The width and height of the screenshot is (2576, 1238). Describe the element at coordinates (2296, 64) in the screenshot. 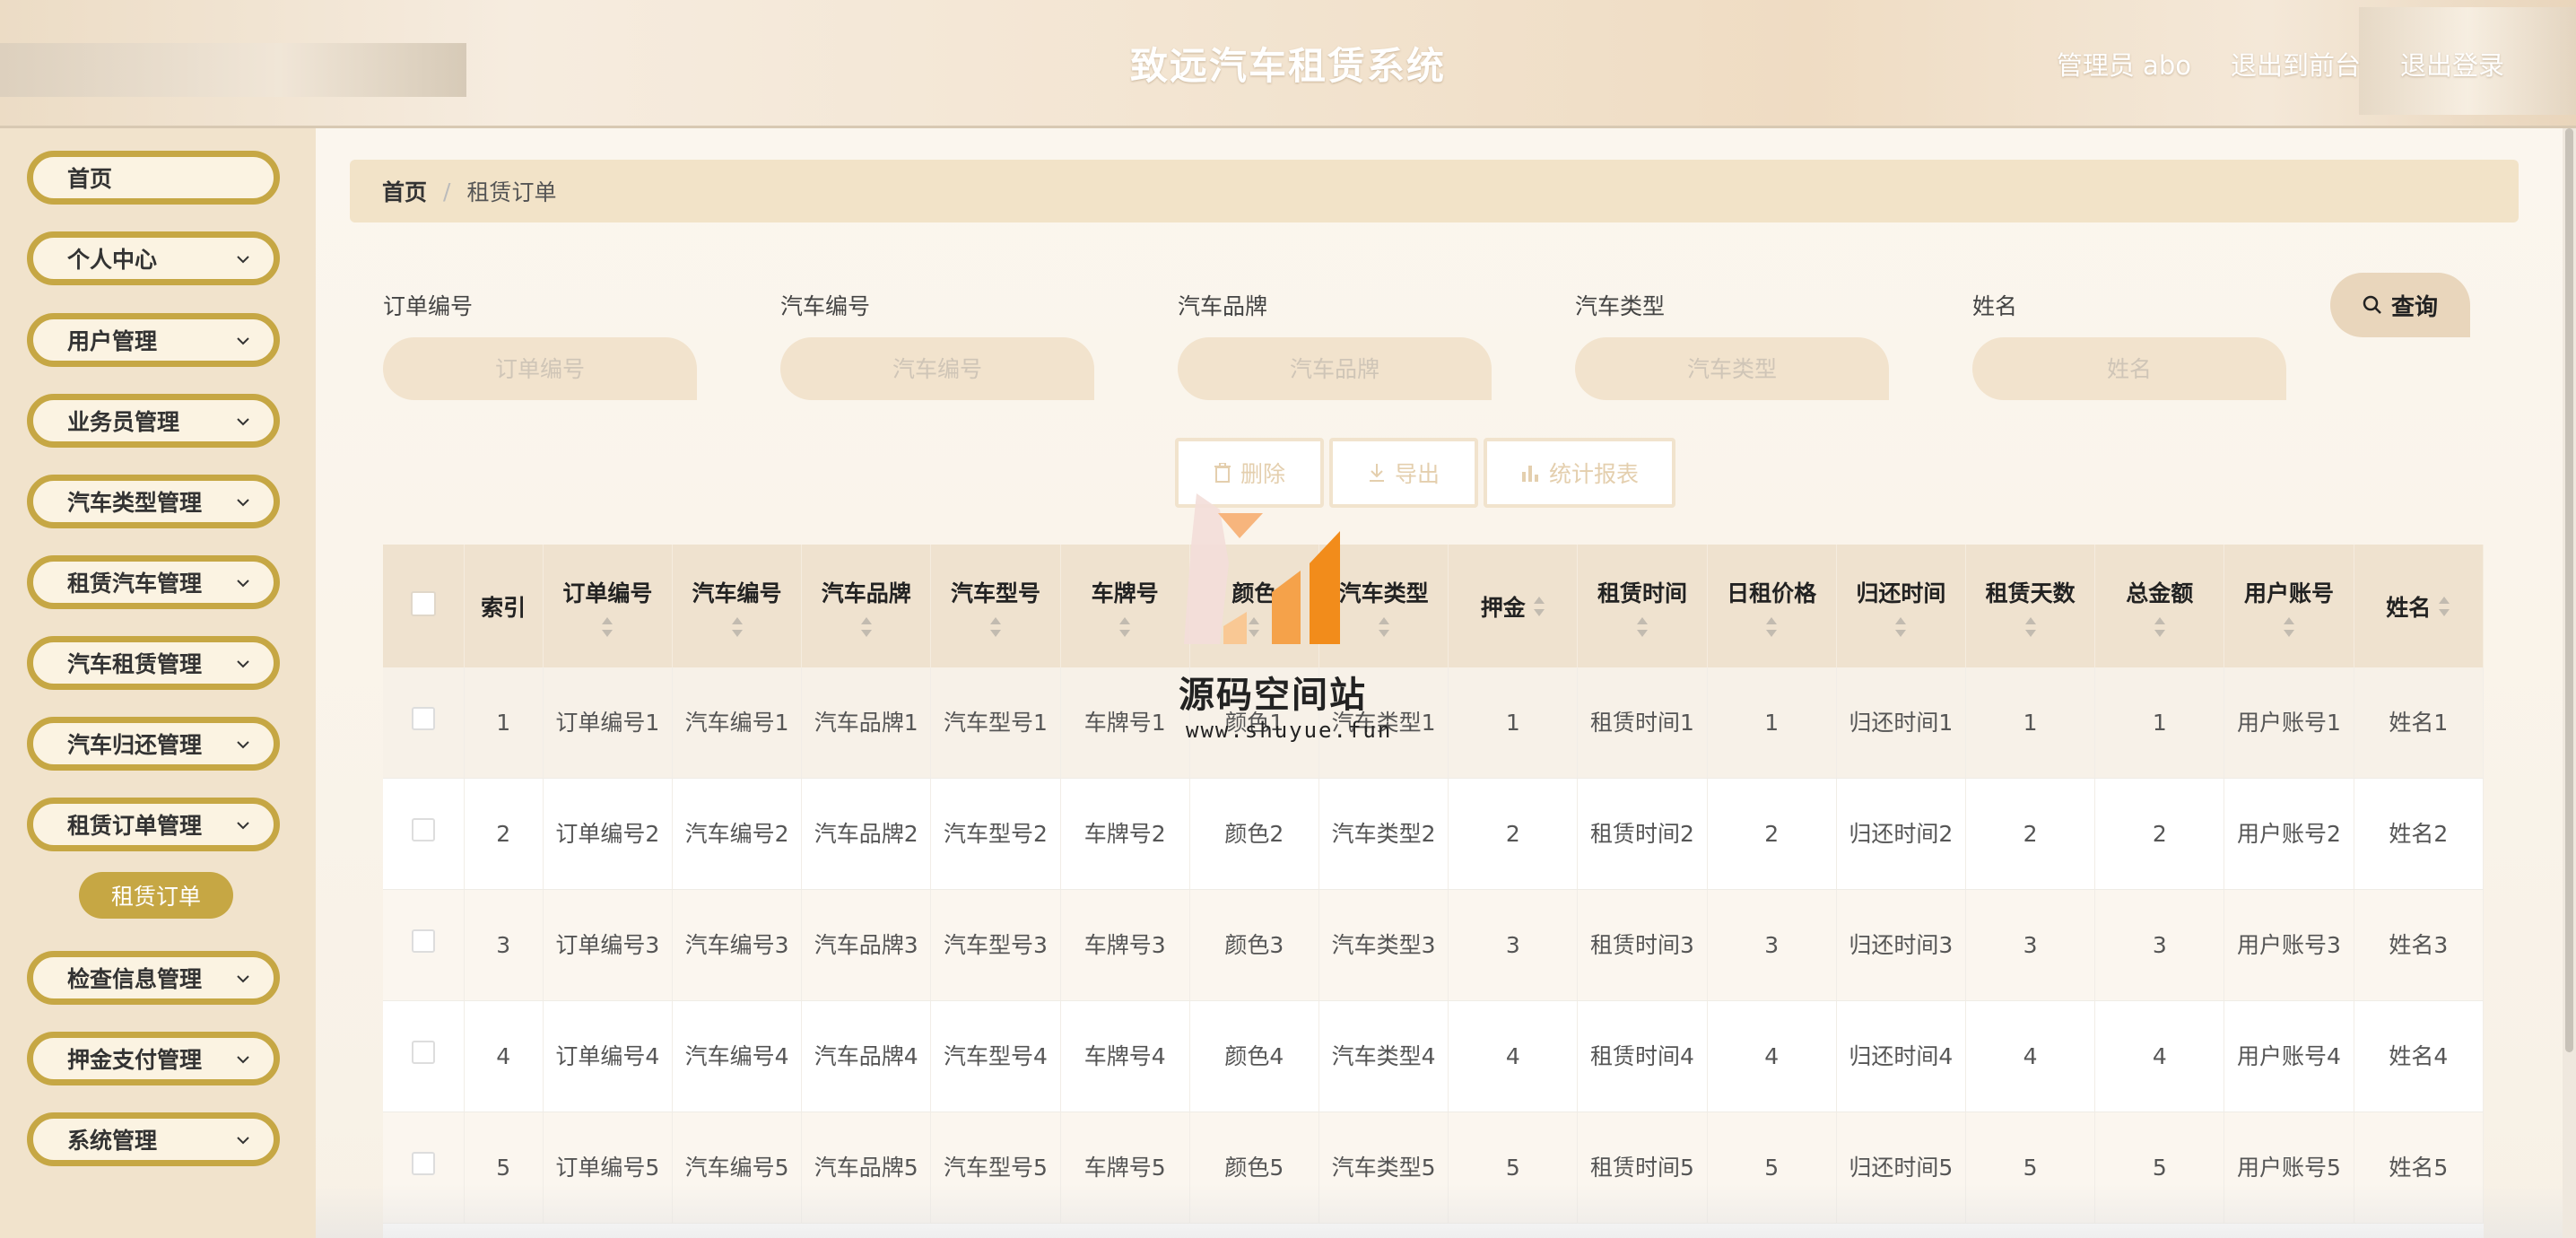

I see `back-to-front-link: 退出到前台` at that location.